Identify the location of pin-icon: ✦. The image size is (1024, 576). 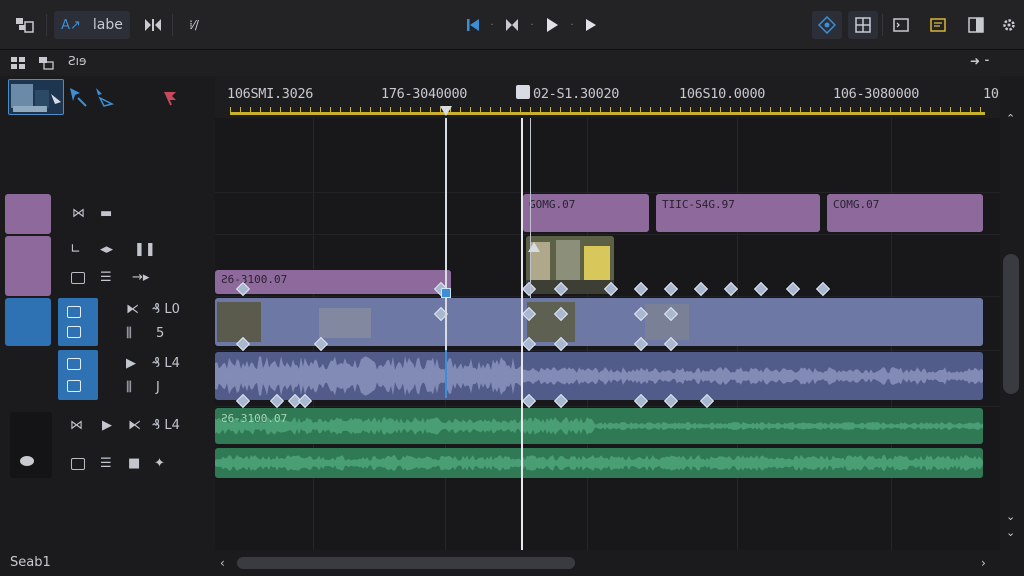
(159, 463).